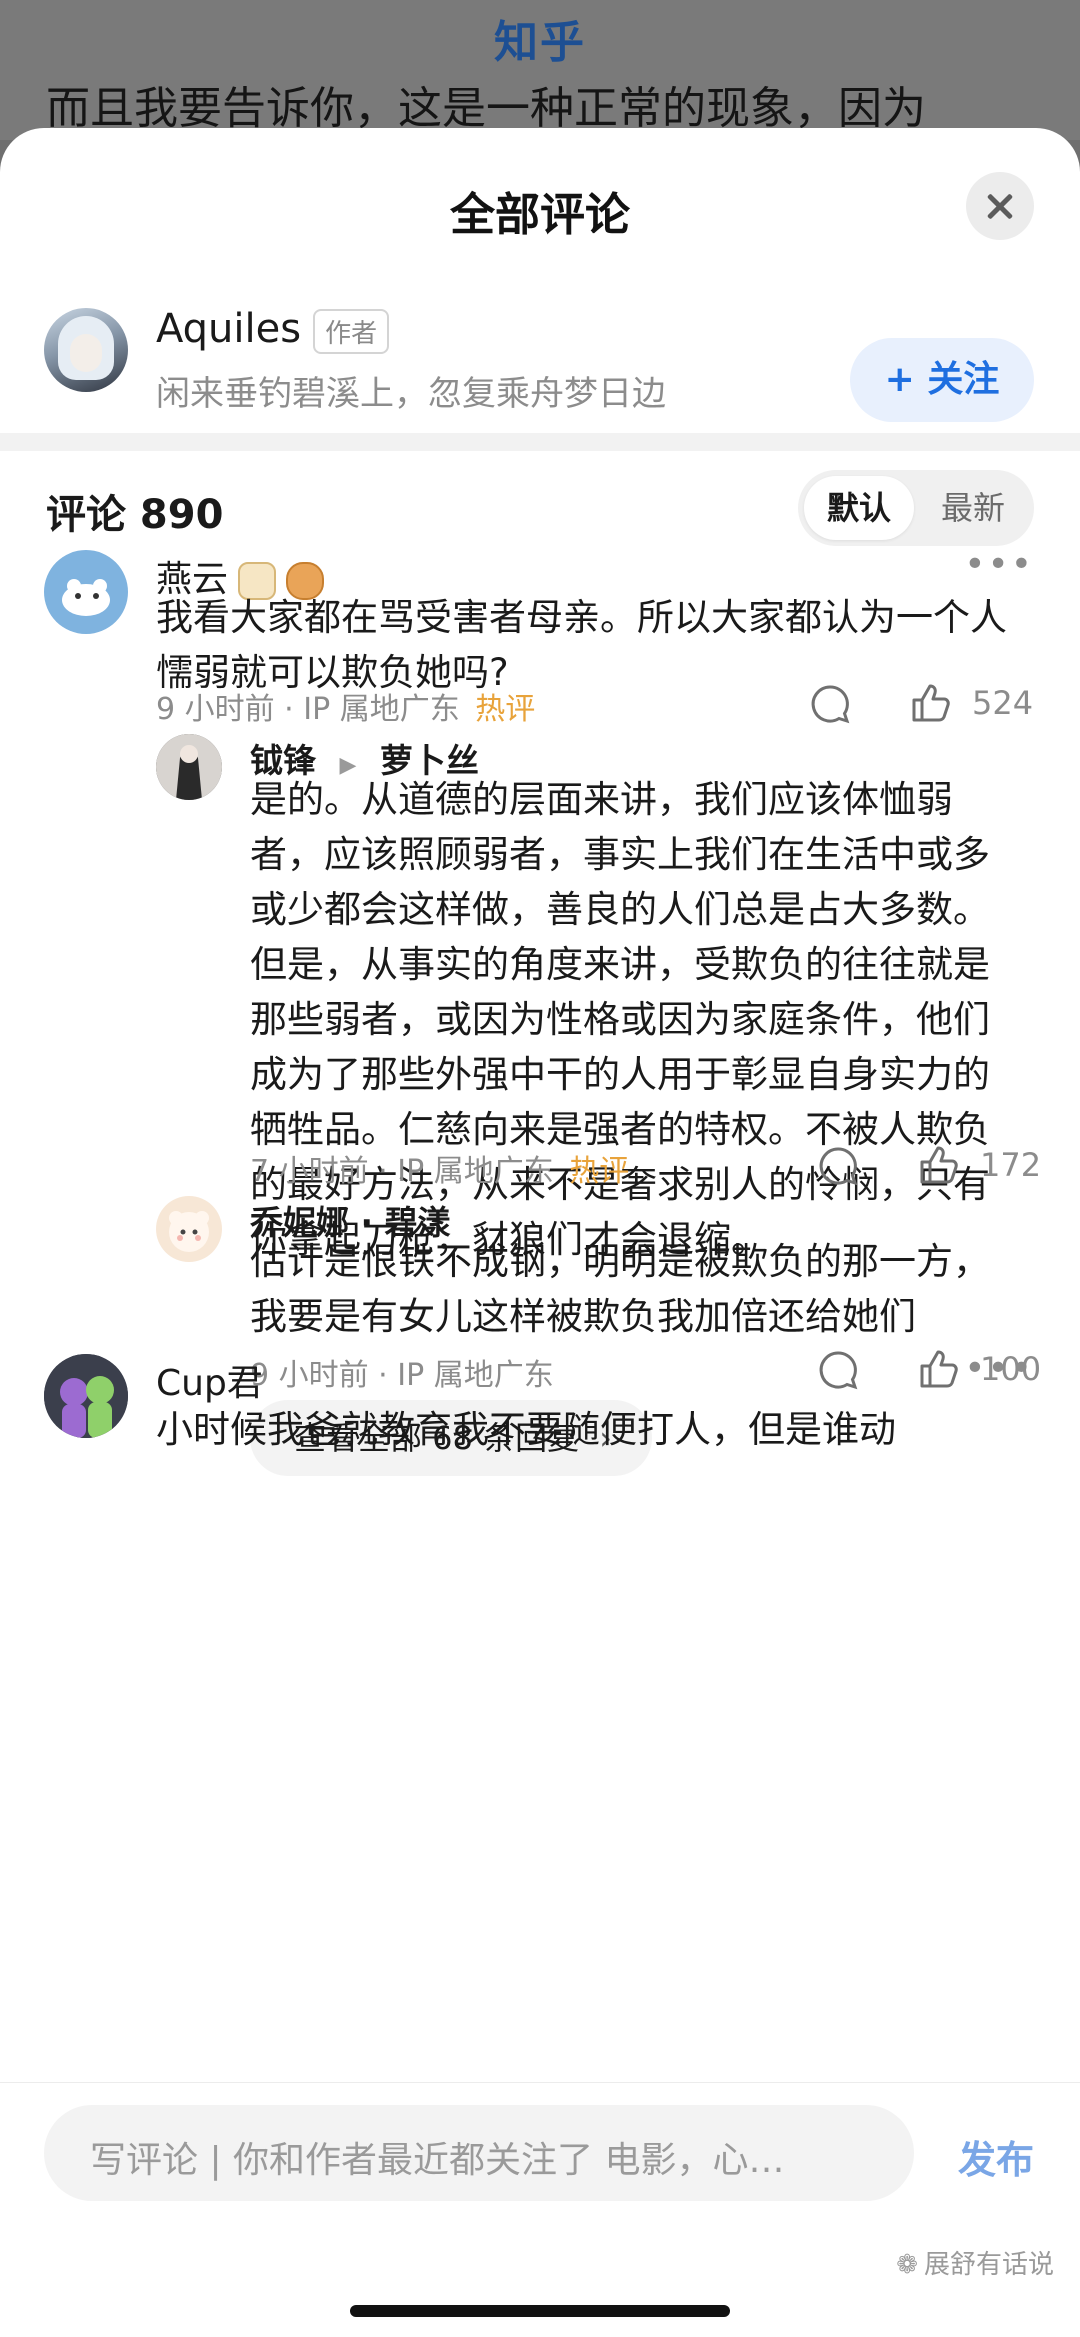 Image resolution: width=1080 pixels, height=2337 pixels. What do you see at coordinates (916, 508) in the screenshot?
I see `sort-toggle: 默认 最新` at bounding box center [916, 508].